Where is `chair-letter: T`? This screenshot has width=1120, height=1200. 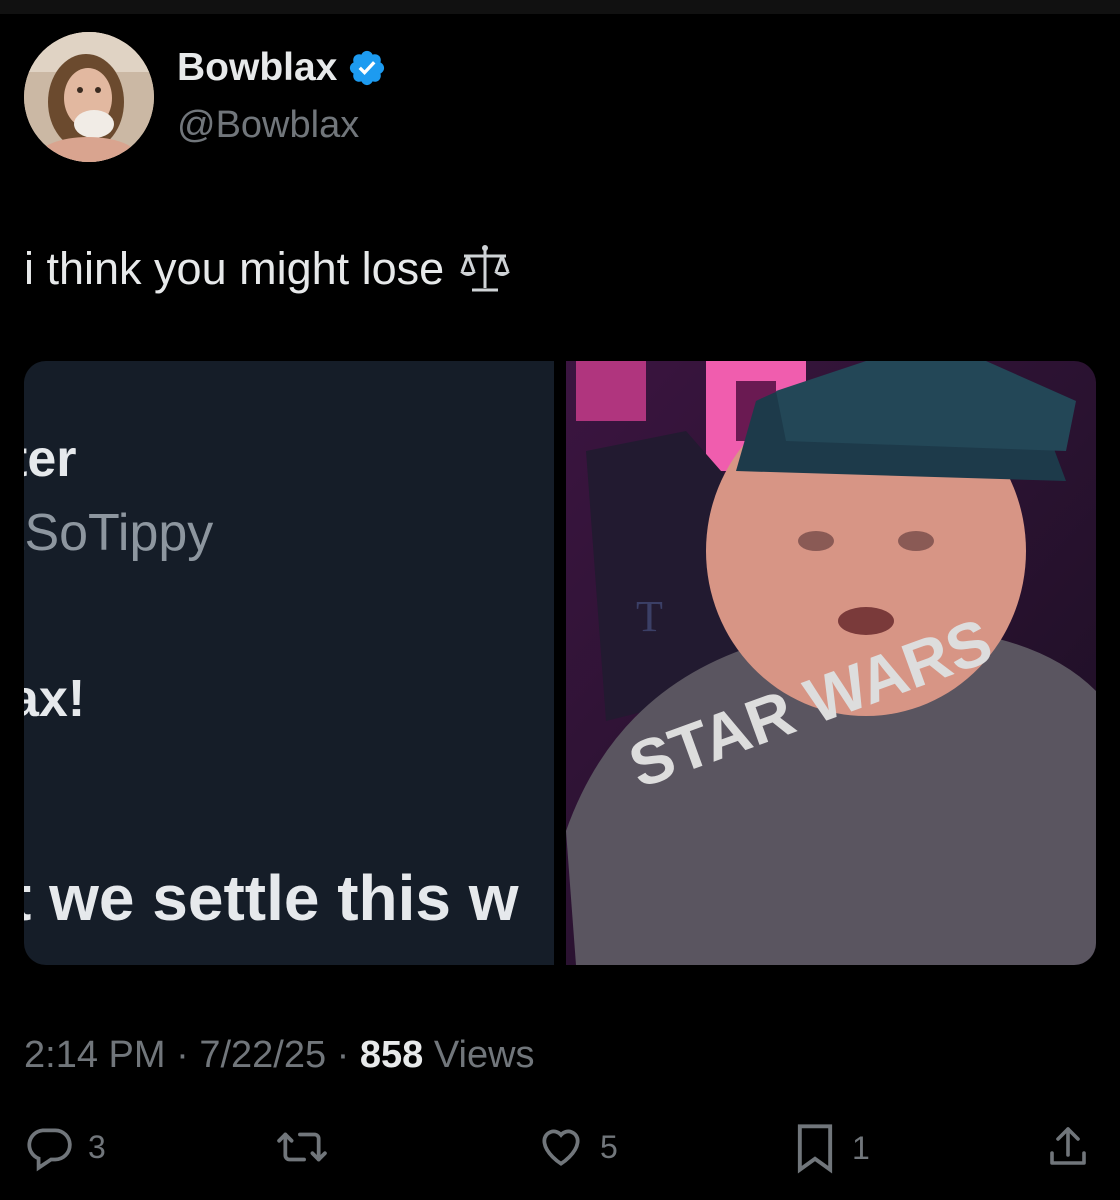
chair-letter: T is located at coordinates (649, 616).